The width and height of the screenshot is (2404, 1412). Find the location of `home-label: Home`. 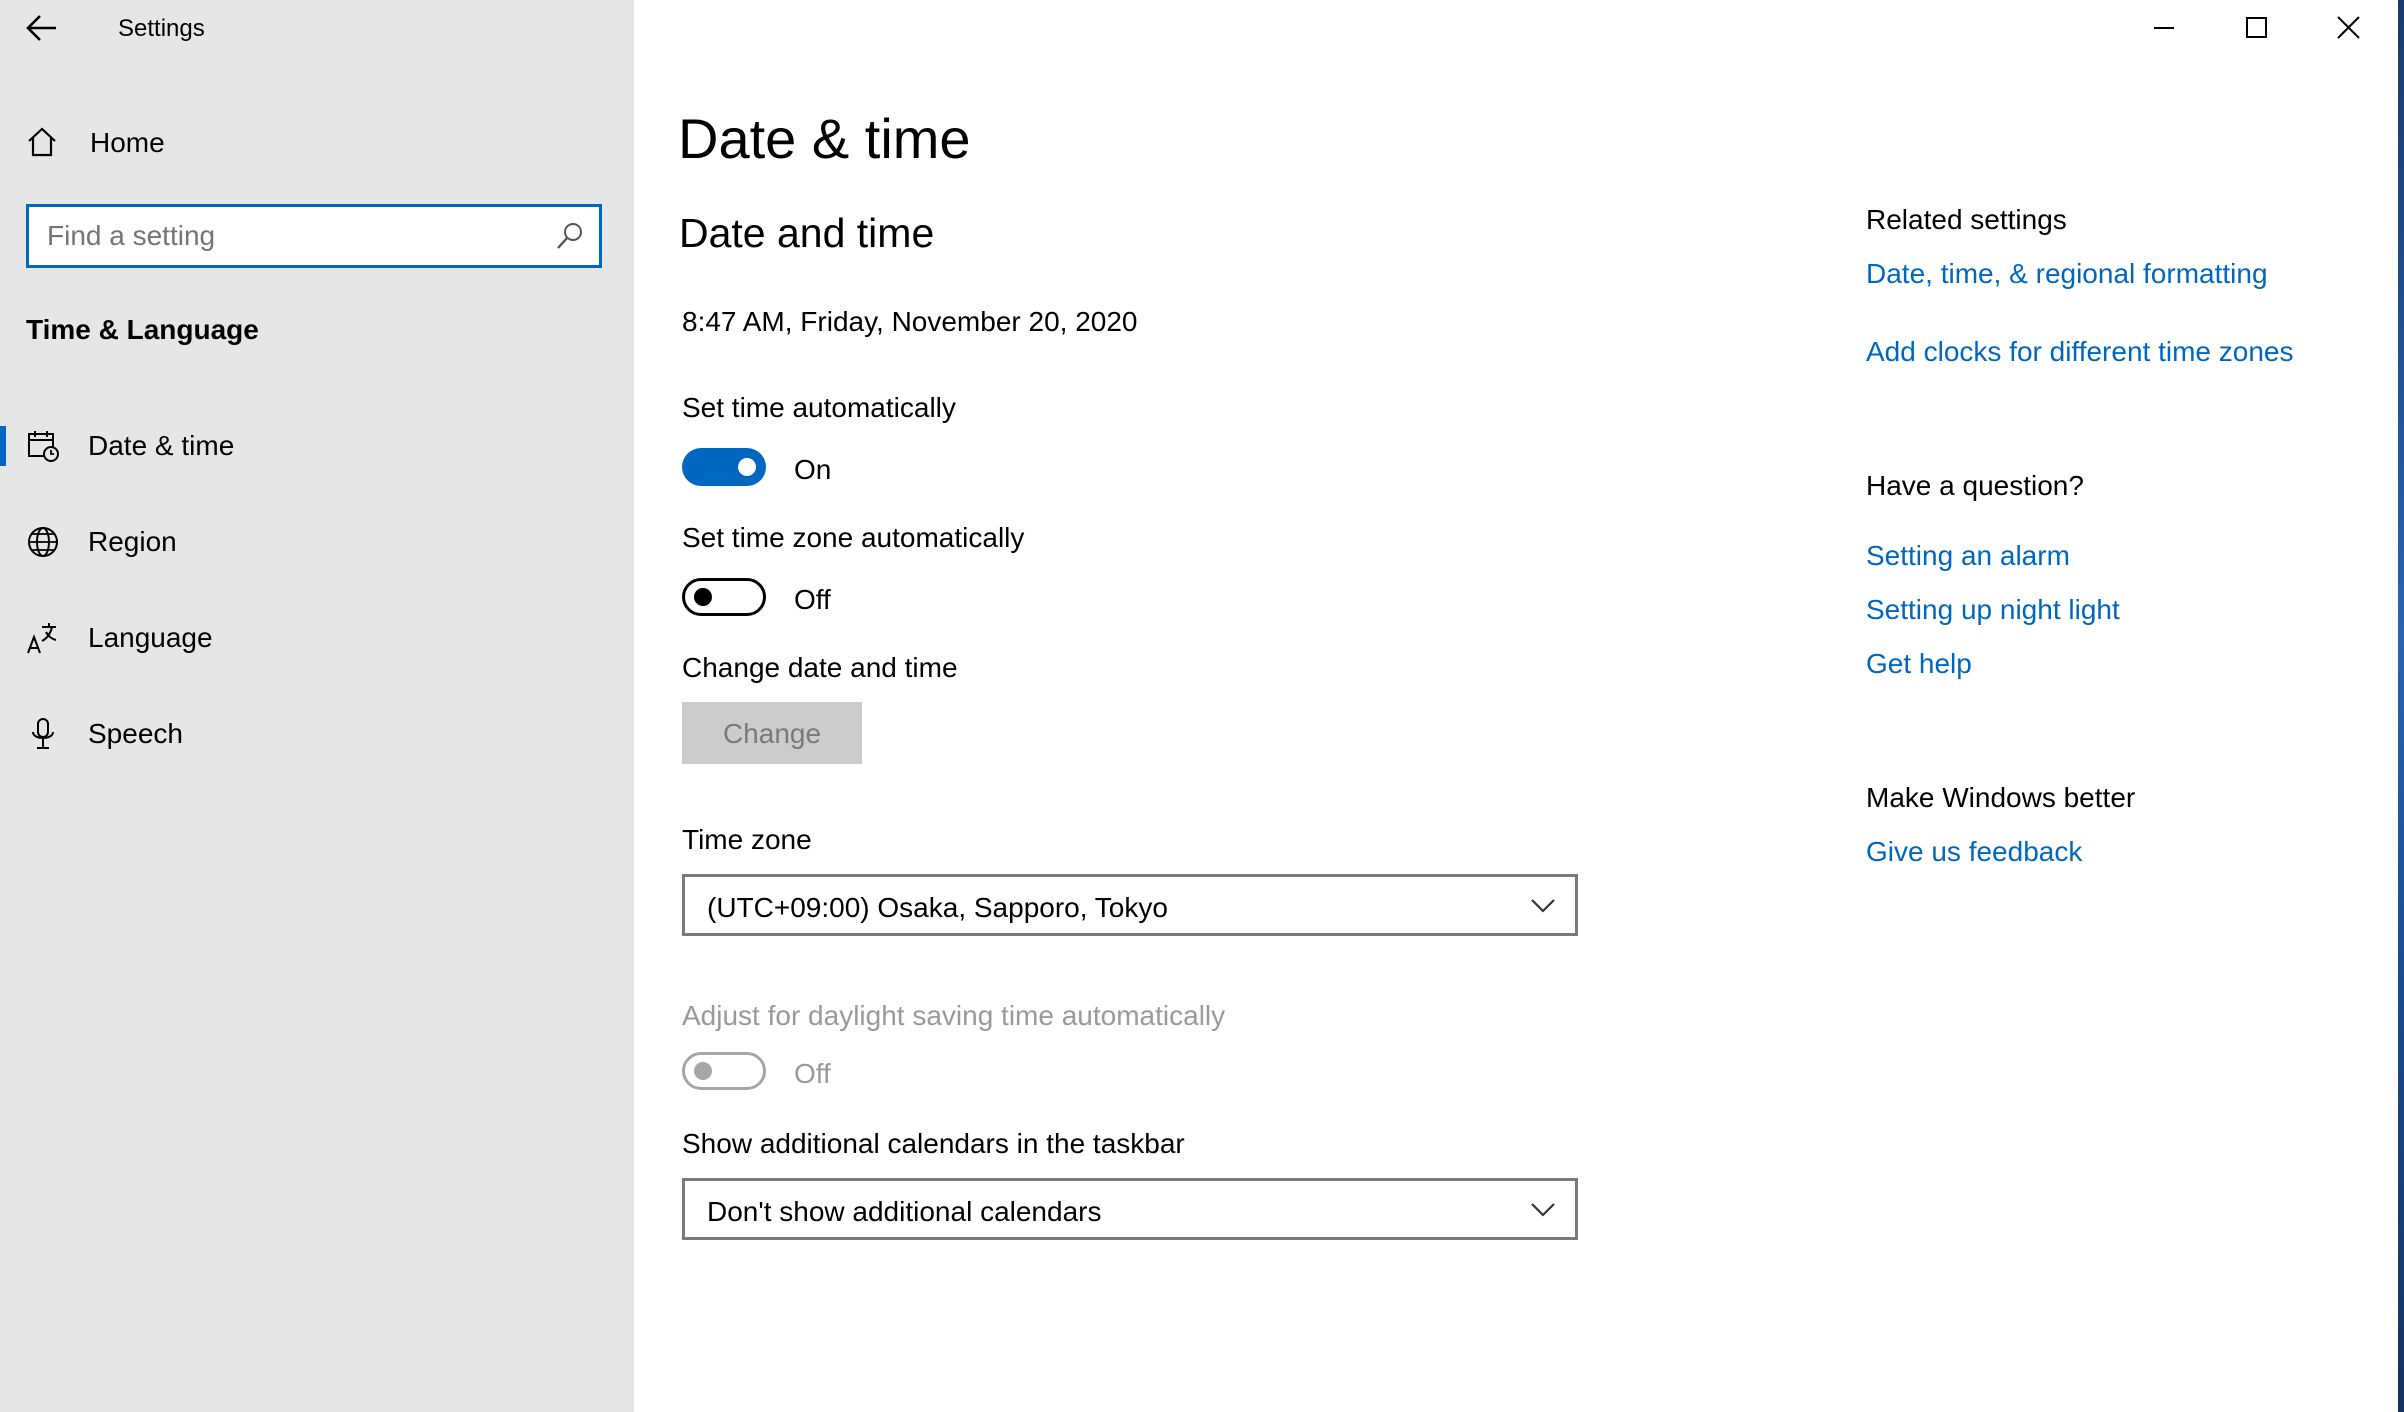

home-label: Home is located at coordinates (127, 142).